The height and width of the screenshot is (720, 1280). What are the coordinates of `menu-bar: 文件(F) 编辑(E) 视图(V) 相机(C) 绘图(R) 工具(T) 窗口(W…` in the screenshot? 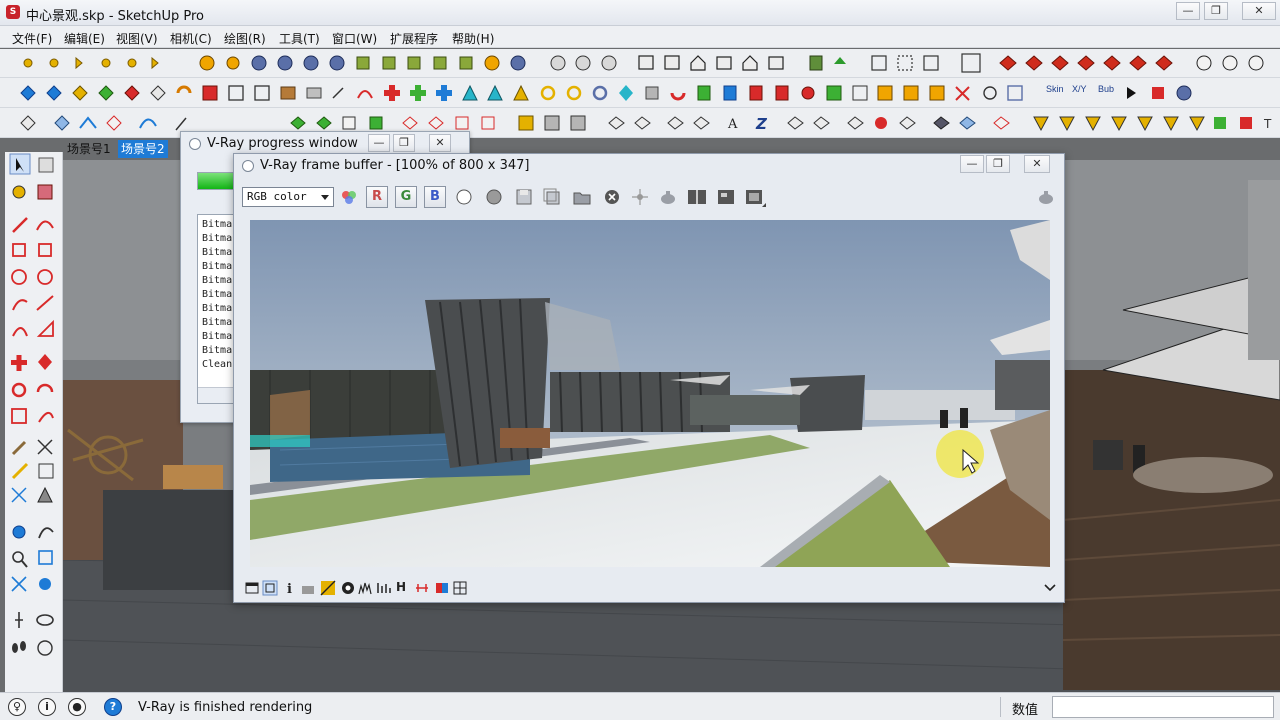 It's located at (640, 37).